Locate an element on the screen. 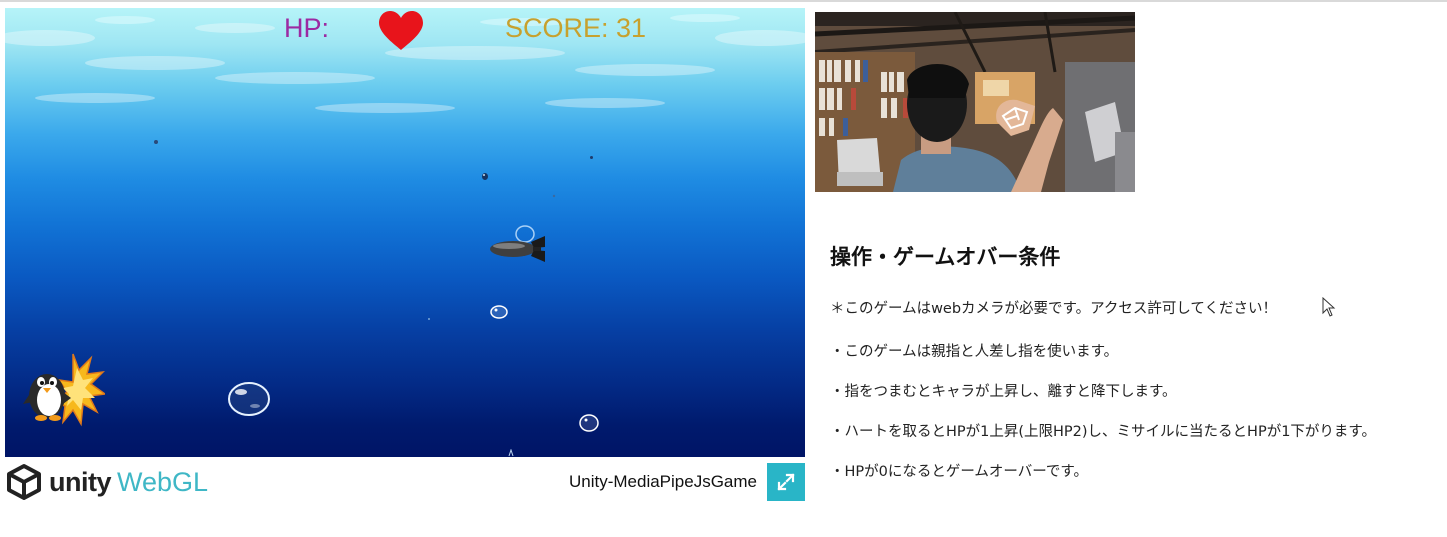 The width and height of the screenshot is (1447, 537). score-label: SCORE: 31 is located at coordinates (576, 28).